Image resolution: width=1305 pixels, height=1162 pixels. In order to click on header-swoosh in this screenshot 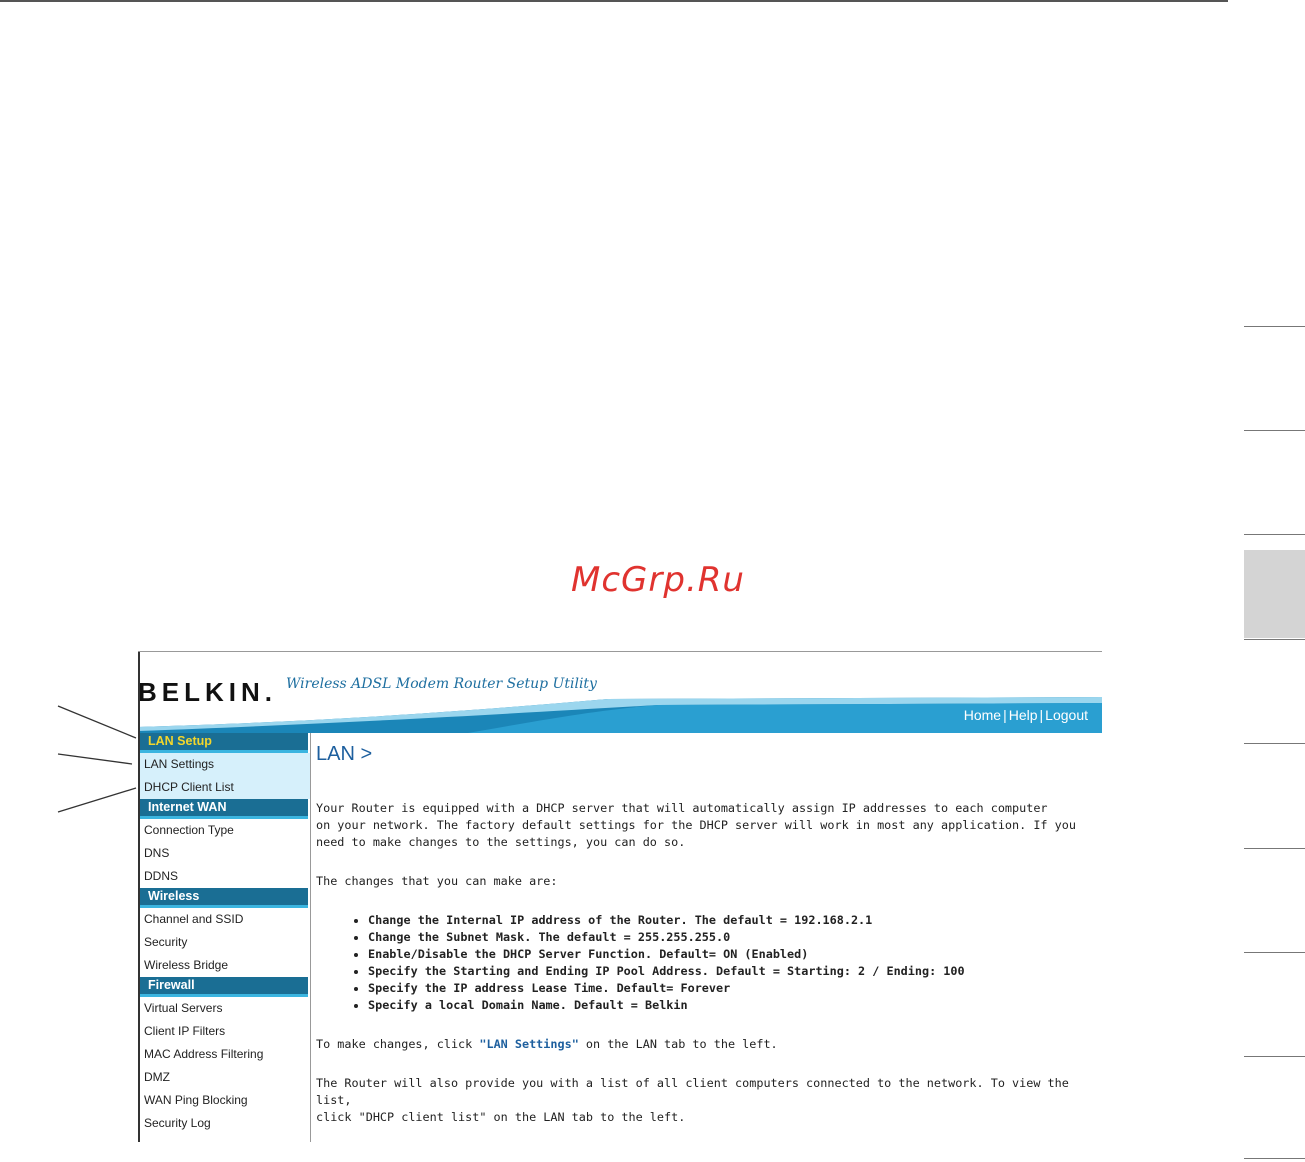, I will do `click(620, 715)`.